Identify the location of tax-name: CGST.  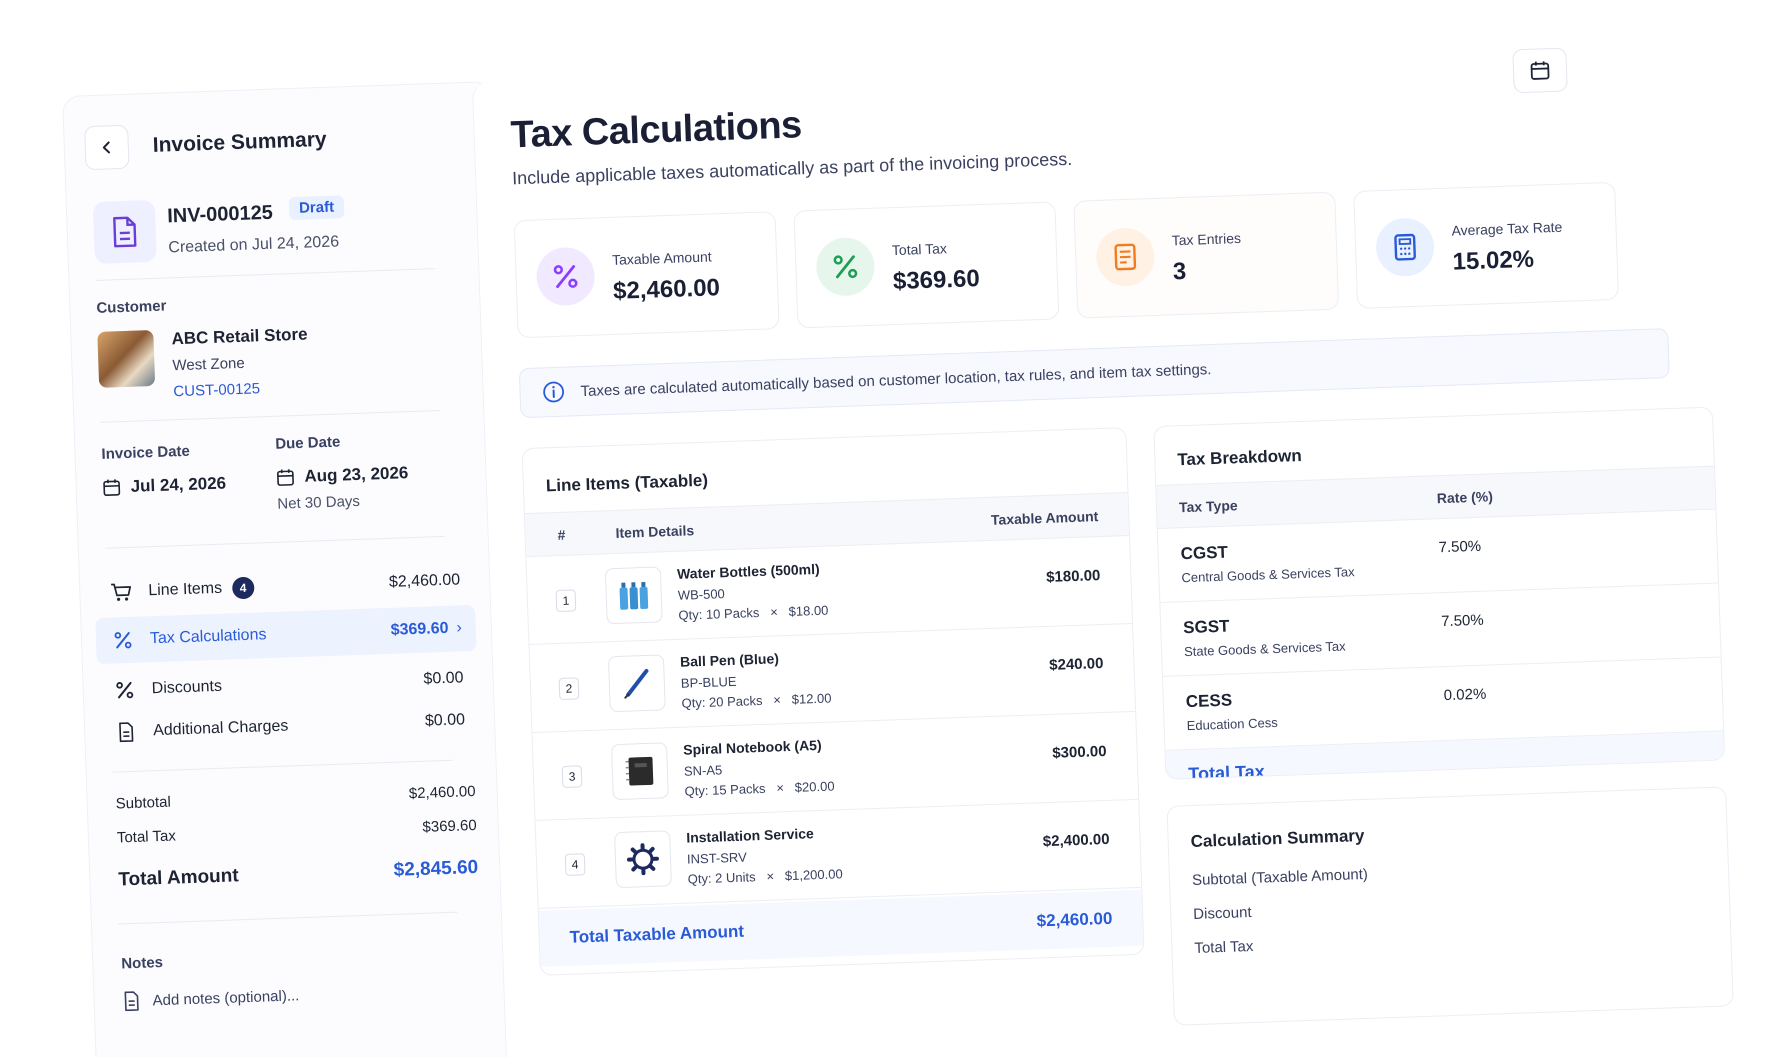
(1204, 553).